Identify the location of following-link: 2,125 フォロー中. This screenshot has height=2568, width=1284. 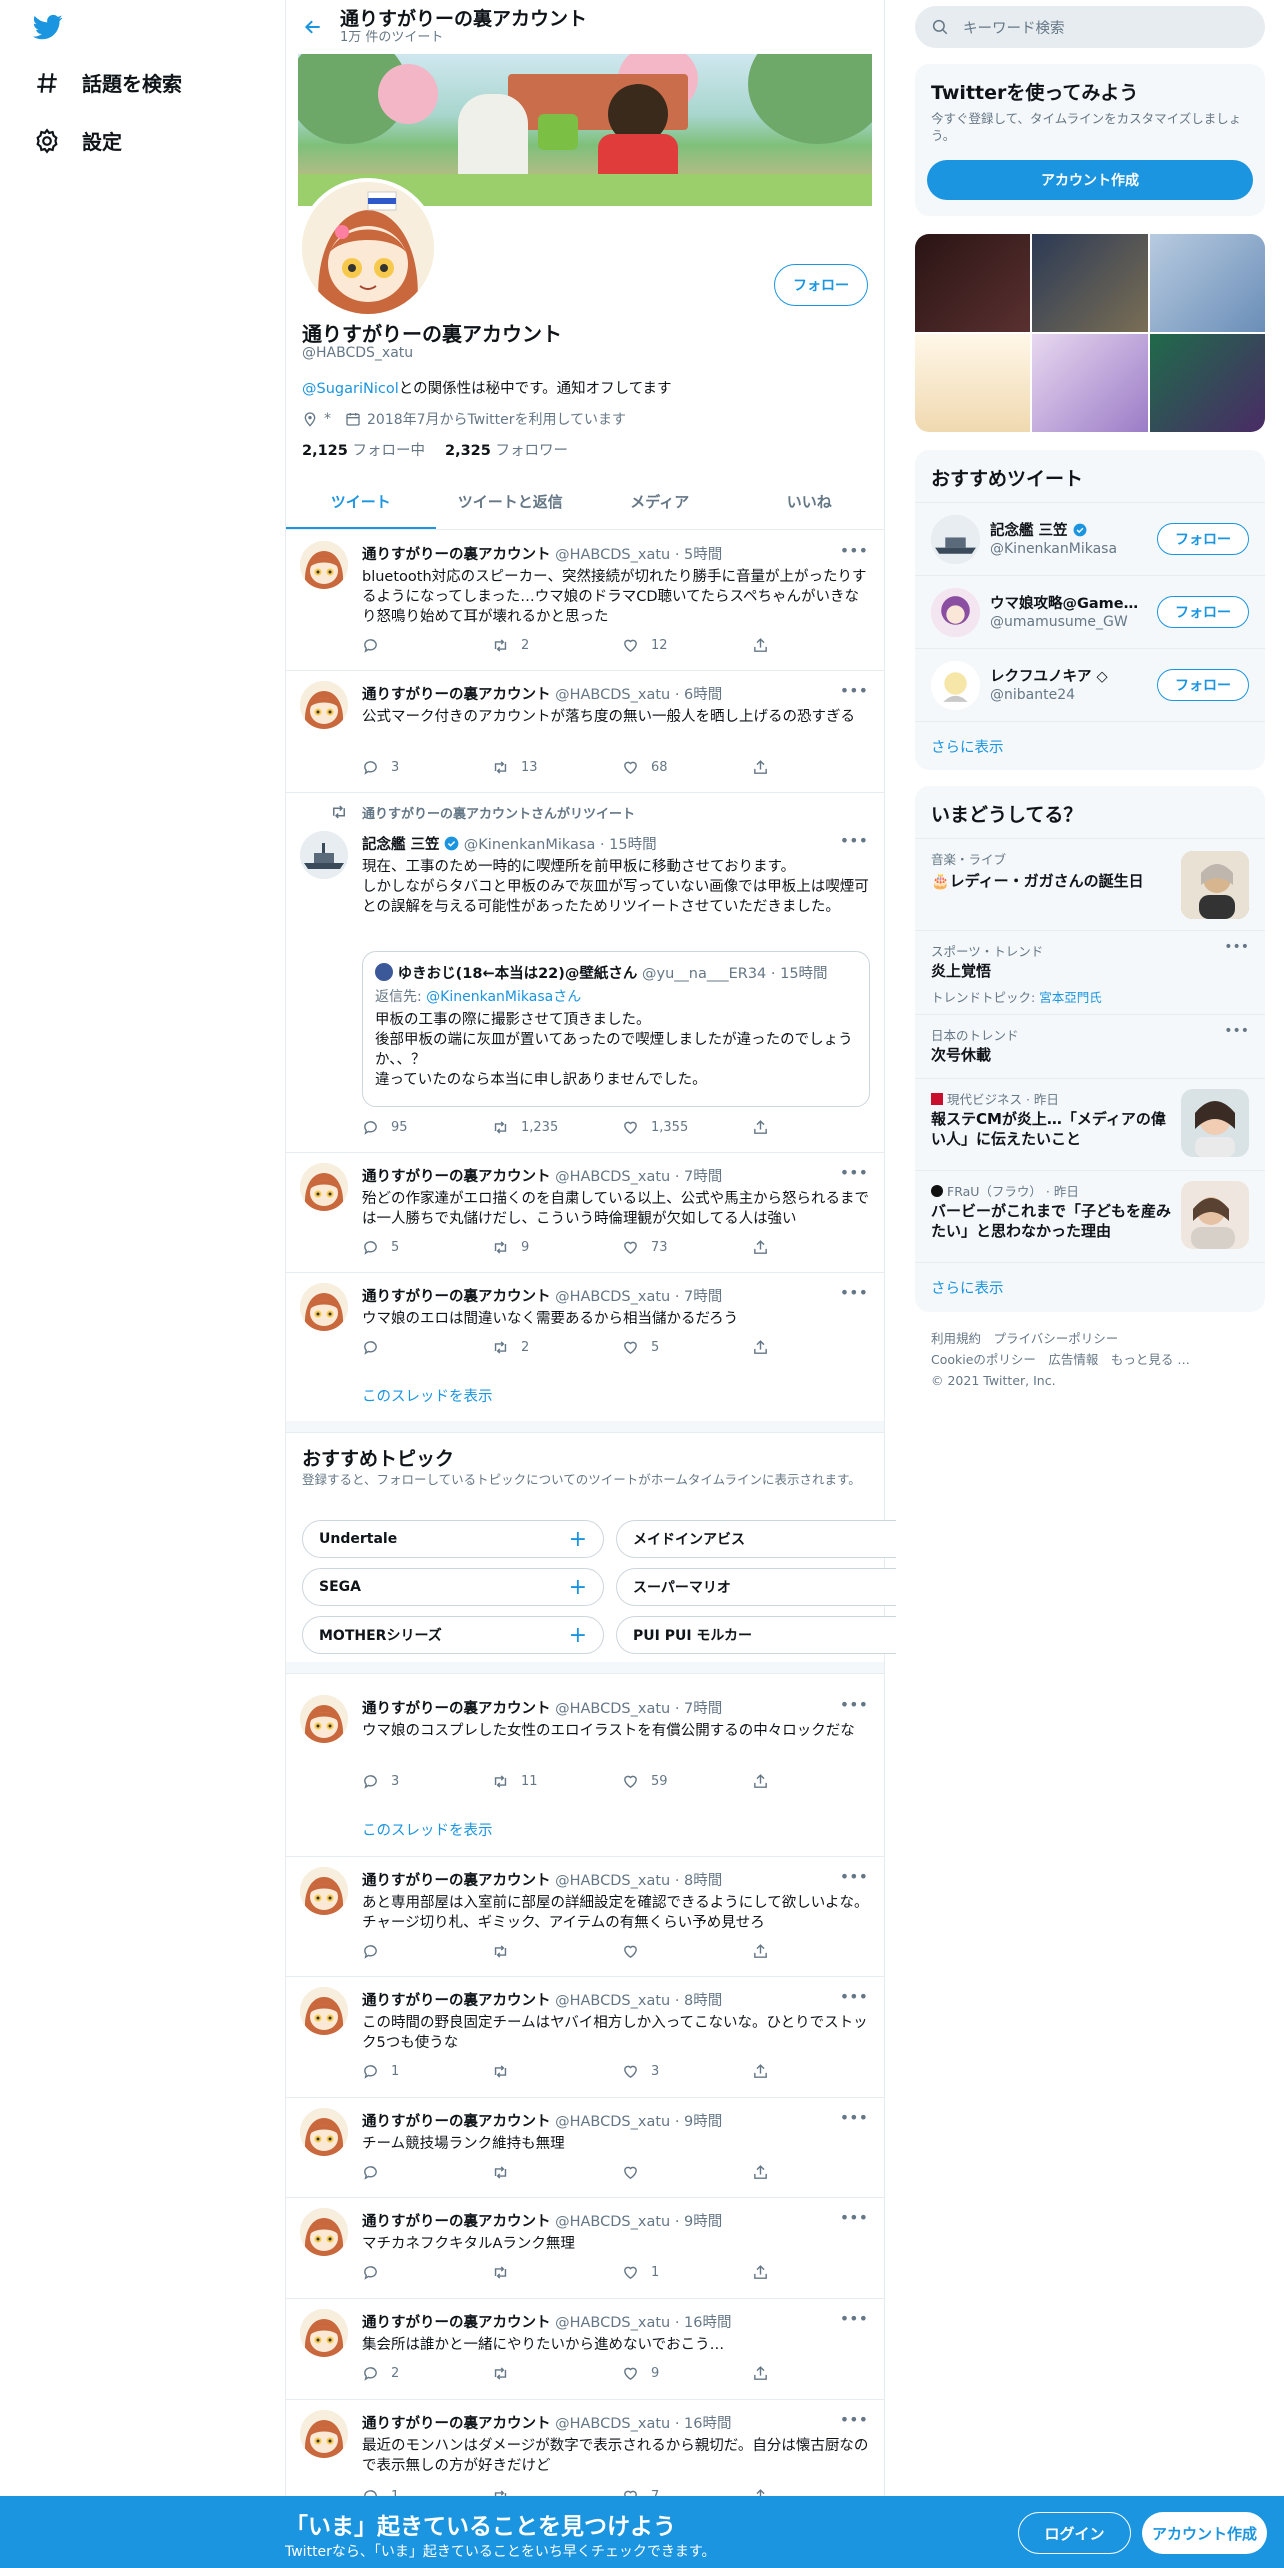
(363, 449).